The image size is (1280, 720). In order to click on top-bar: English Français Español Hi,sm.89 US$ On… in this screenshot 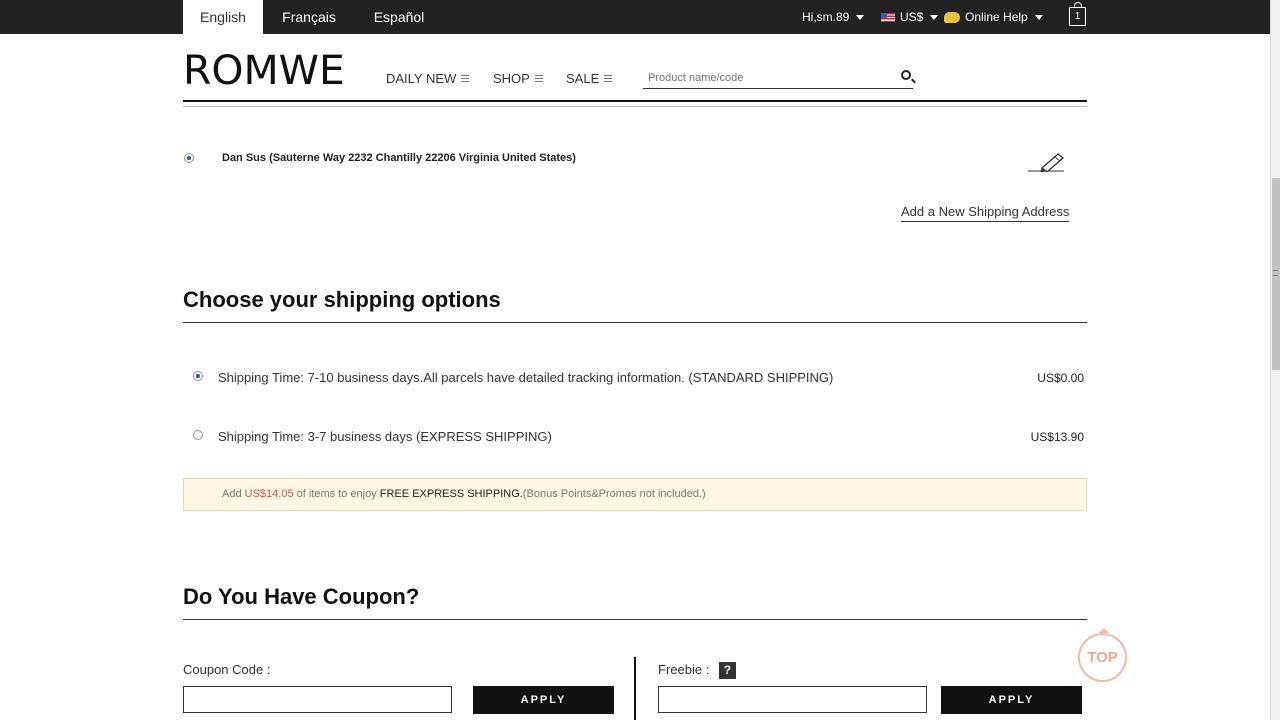, I will do `click(635, 17)`.